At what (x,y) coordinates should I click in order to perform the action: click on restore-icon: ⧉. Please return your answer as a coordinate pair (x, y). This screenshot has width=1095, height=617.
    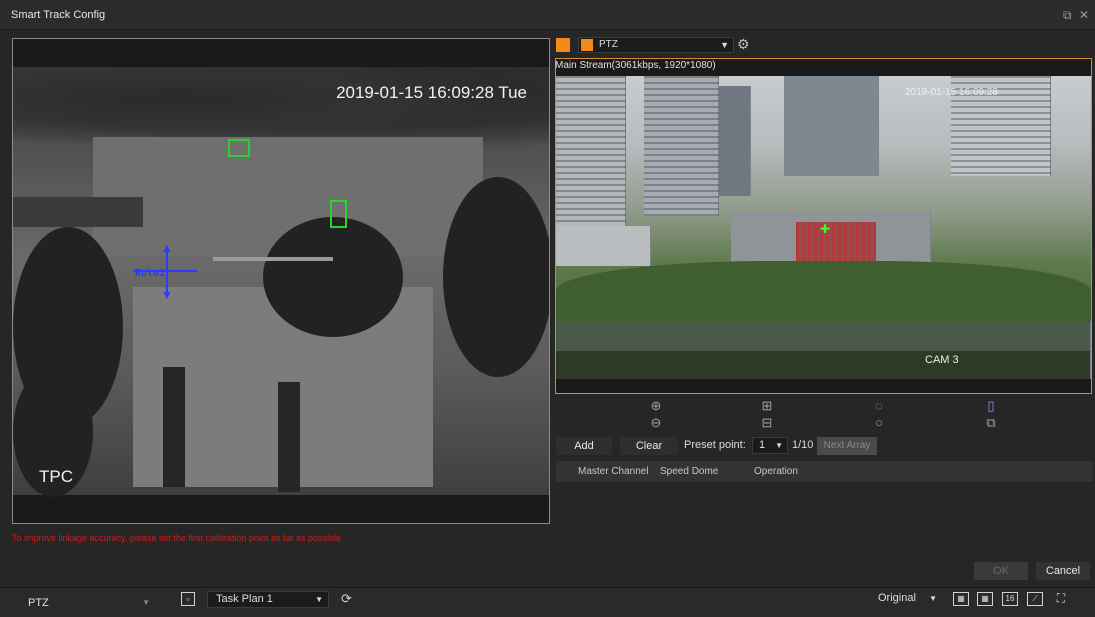
    Looking at the image, I should click on (1067, 15).